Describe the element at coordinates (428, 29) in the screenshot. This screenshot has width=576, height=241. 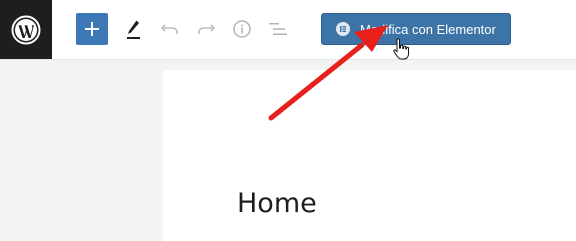
I see `edit-with-elementor-label: Modifica con Elementor` at that location.